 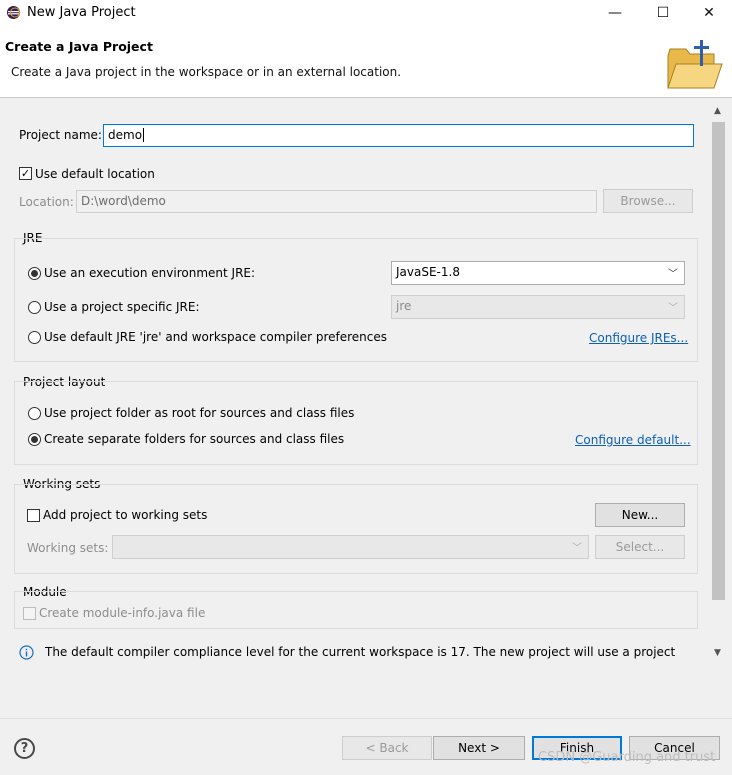 What do you see at coordinates (95, 174) in the screenshot?
I see `use-default-location-label: Use default location` at bounding box center [95, 174].